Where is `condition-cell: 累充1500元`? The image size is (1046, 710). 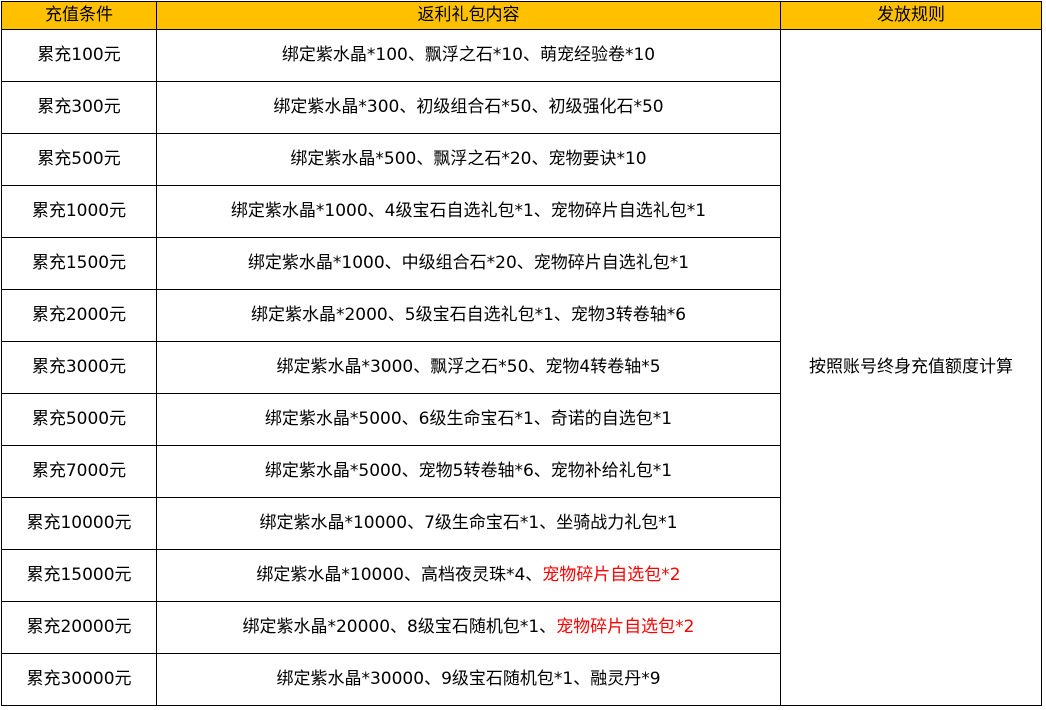 condition-cell: 累充1500元 is located at coordinates (79, 263).